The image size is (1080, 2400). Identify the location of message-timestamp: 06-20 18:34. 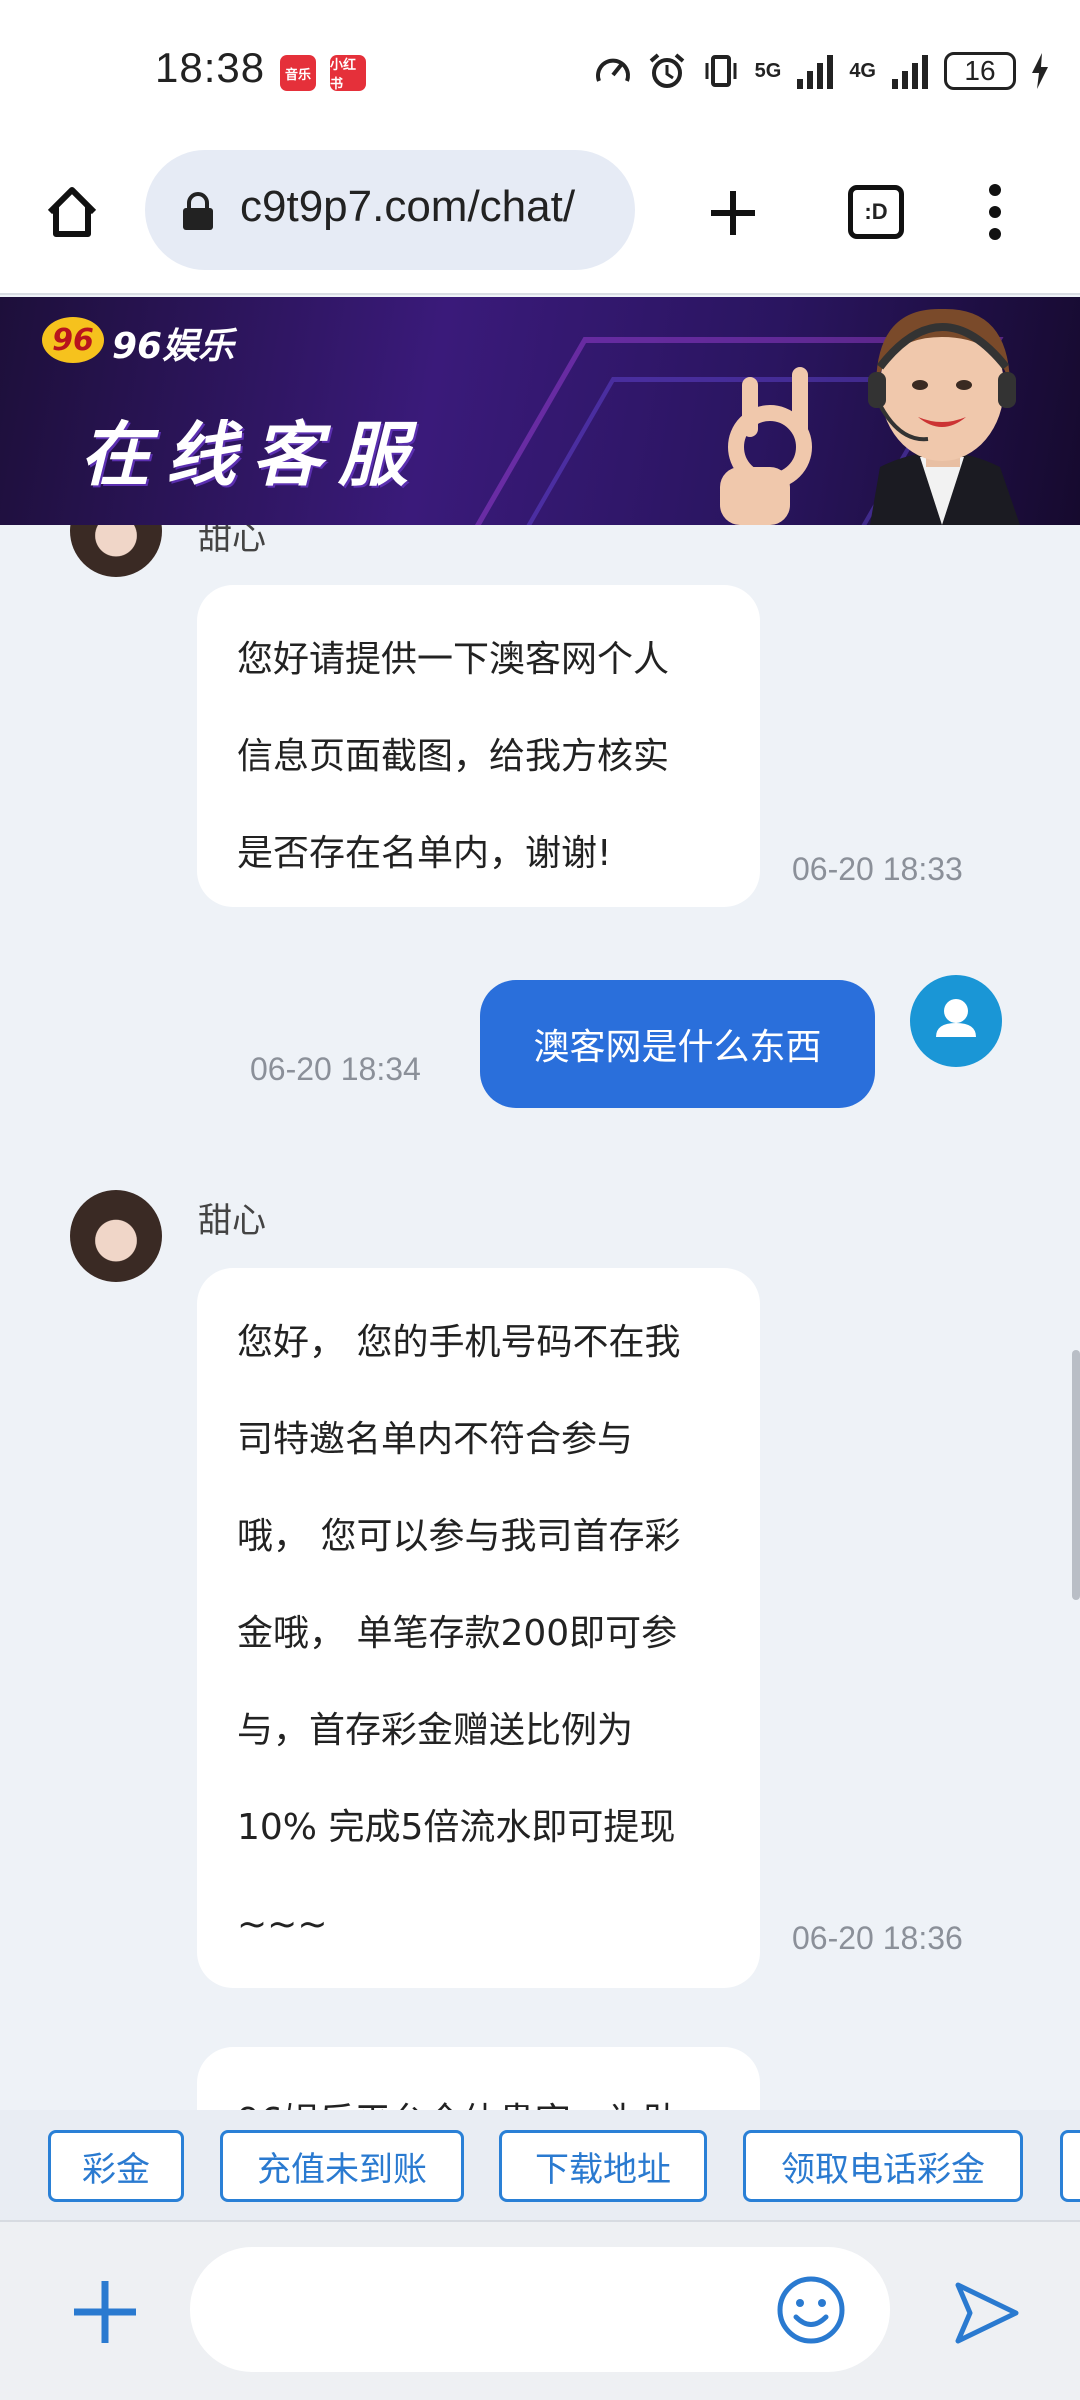
(335, 1069).